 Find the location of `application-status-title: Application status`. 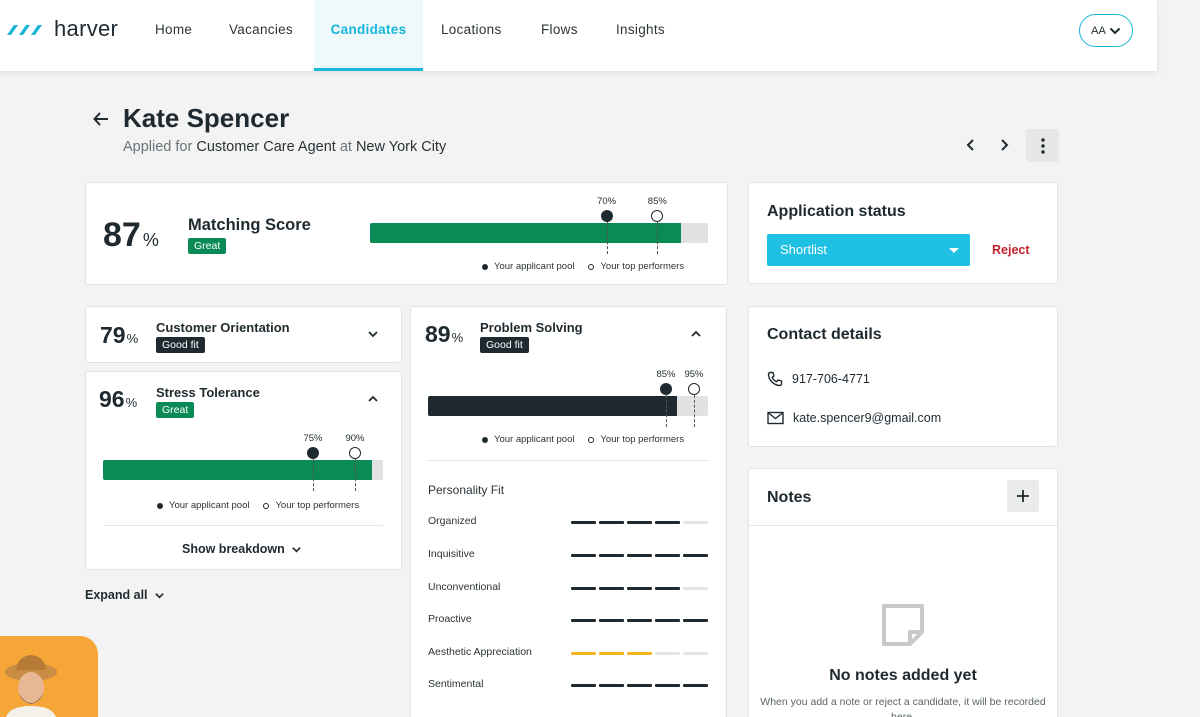

application-status-title: Application status is located at coordinates (836, 211).